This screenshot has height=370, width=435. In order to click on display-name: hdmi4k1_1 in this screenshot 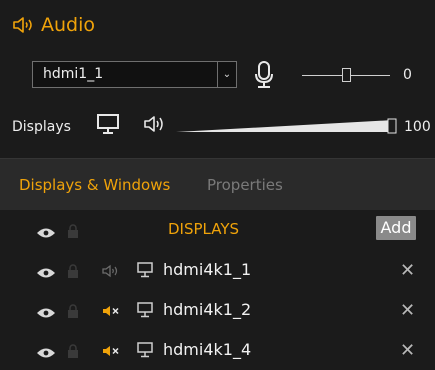, I will do `click(207, 269)`.